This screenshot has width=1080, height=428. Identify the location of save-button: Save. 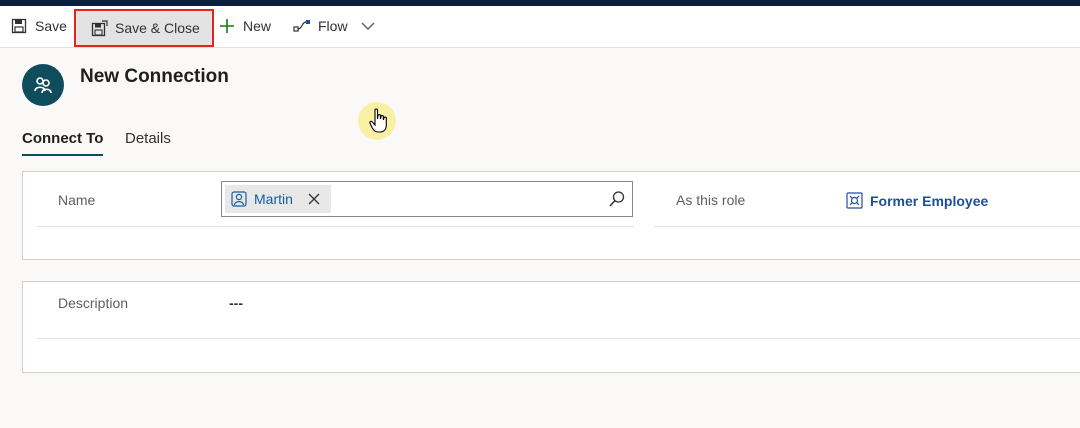
(38, 26).